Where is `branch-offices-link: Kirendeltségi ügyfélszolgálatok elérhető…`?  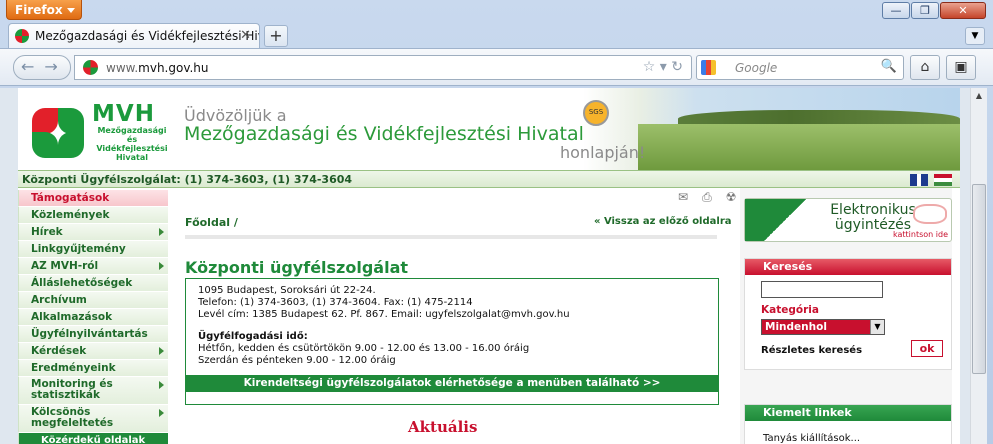 branch-offices-link: Kirendeltségi ügyfélszolgálatok elérhető… is located at coordinates (452, 383).